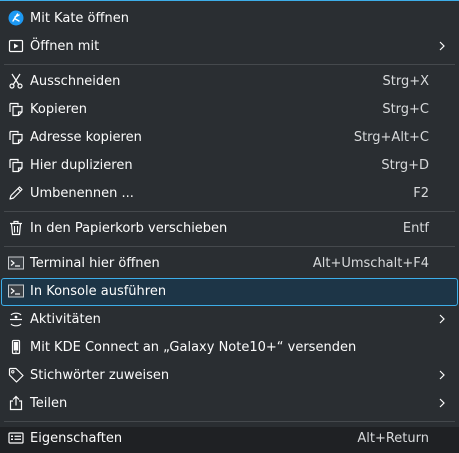  What do you see at coordinates (405, 81) in the screenshot?
I see `shortcut-label: Strg+X` at bounding box center [405, 81].